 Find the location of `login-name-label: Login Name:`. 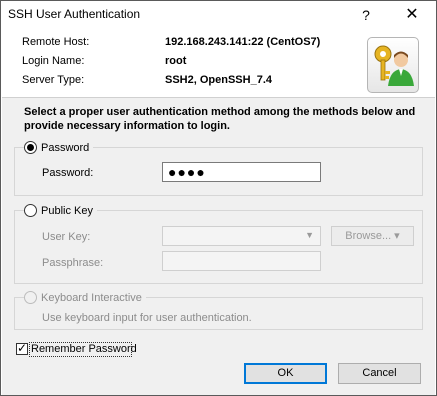

login-name-label: Login Name: is located at coordinates (53, 61).